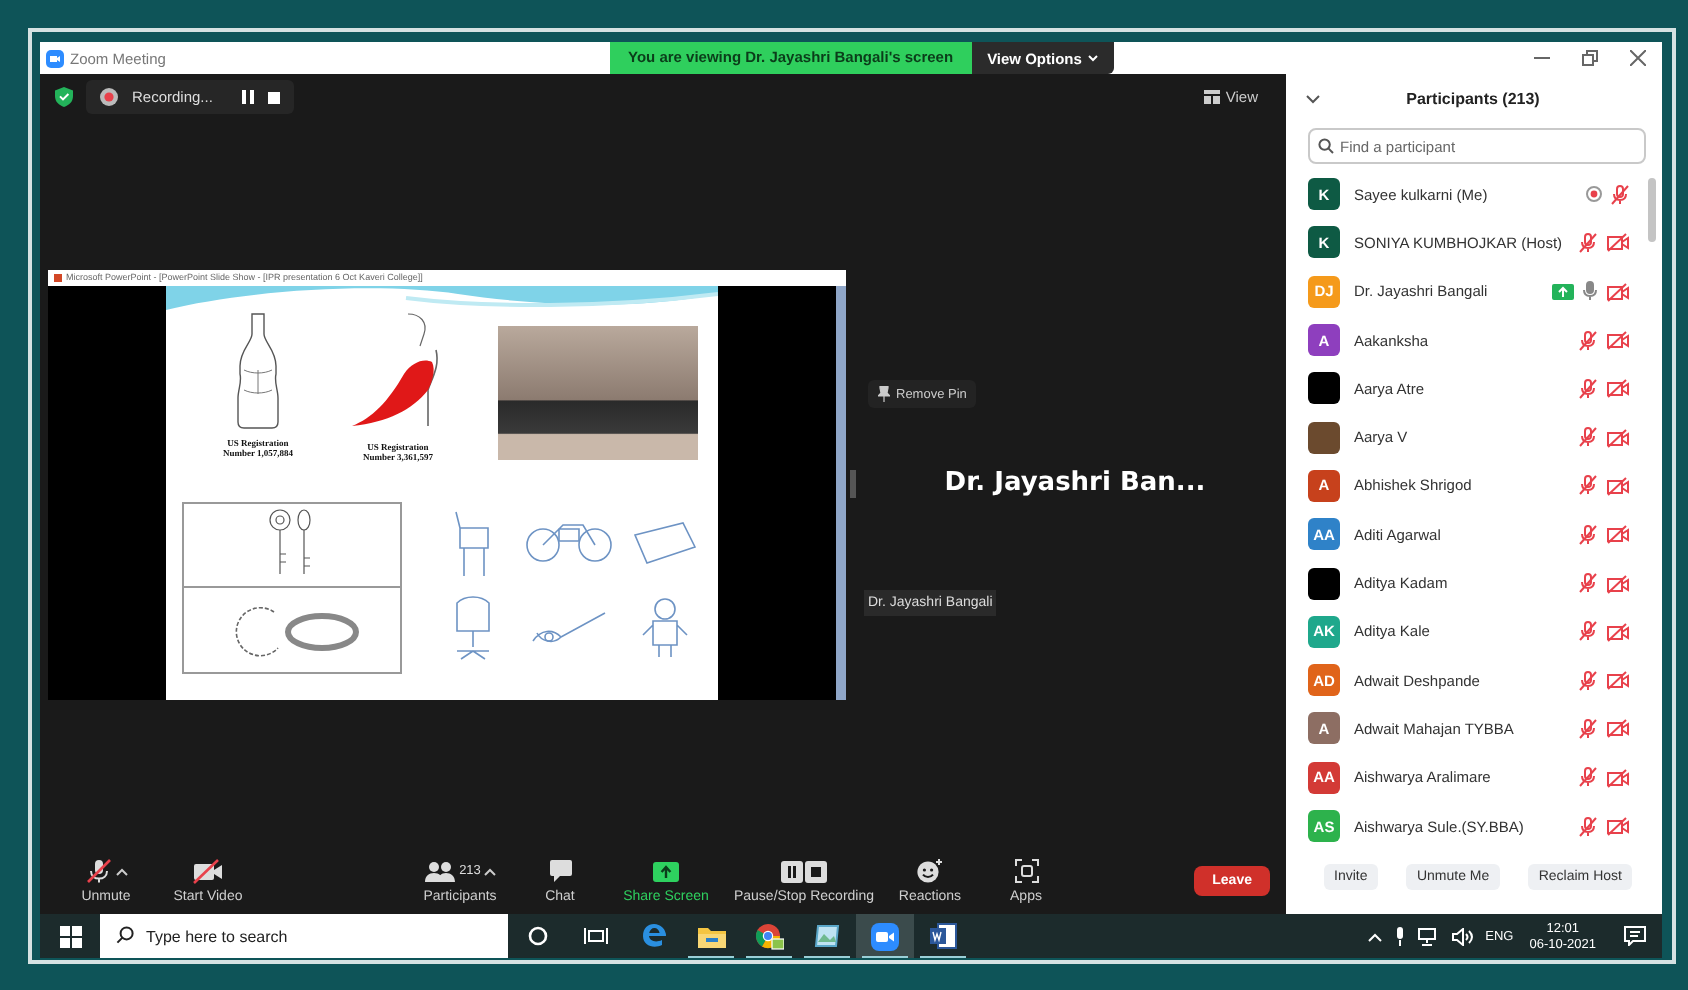 This screenshot has height=990, width=1688. Describe the element at coordinates (1638, 58) in the screenshot. I see `close-icon` at that location.